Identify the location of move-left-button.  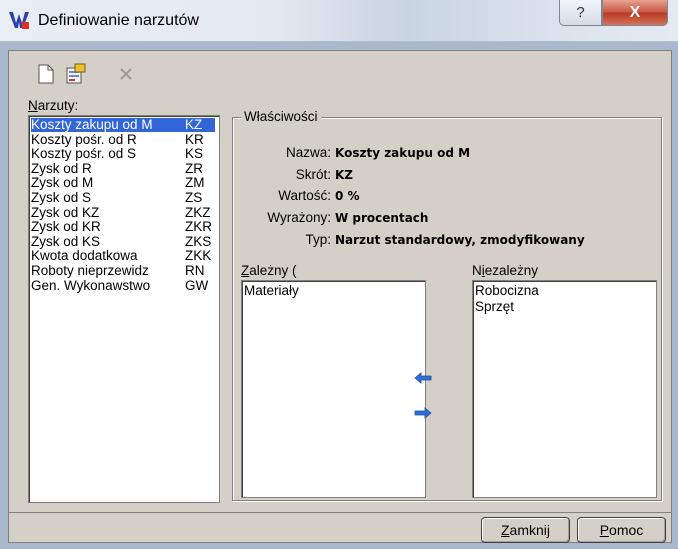
(423, 378).